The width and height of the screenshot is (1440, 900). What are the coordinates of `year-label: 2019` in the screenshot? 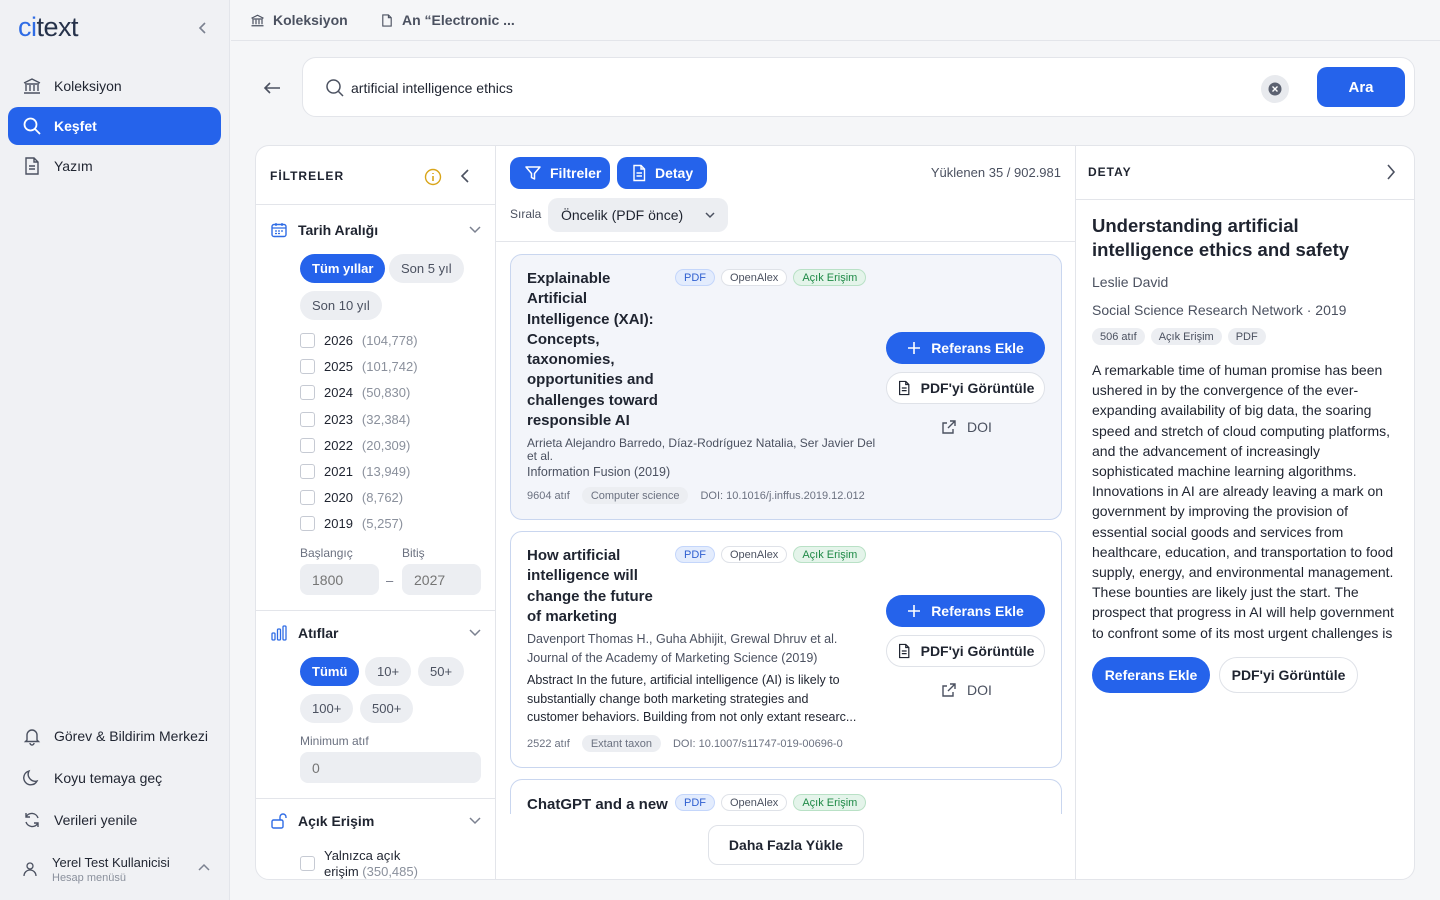 It's located at (338, 523).